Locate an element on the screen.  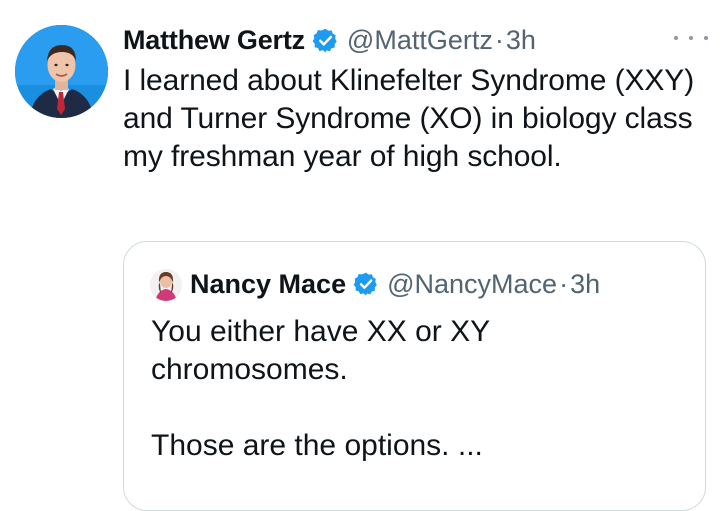
tweet-header: Matthew Gertz @MattGertz · 3h is located at coordinates (329, 40).